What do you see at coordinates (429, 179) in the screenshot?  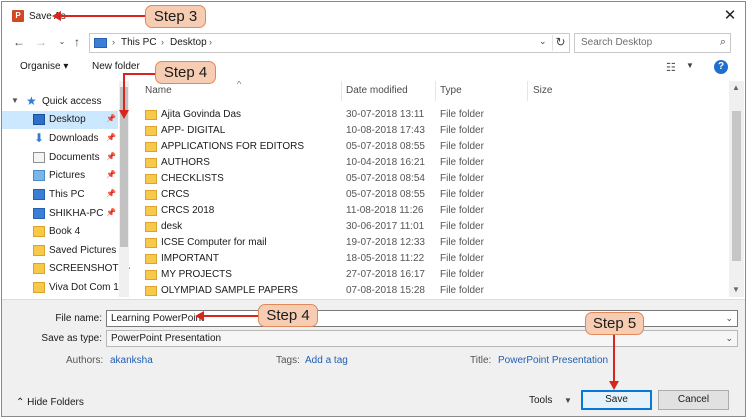 I see `table-row: CHECKLISTS 05-07-2018 08:54 File folder` at bounding box center [429, 179].